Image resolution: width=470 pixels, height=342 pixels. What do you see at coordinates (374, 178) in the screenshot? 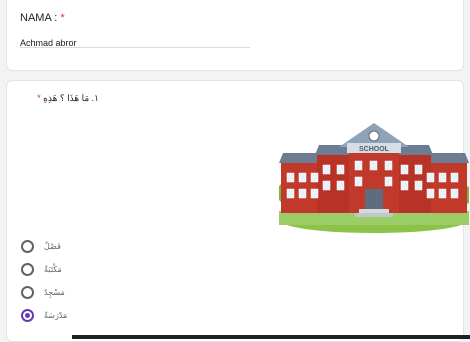
I see `school-building-image: SCHOOL` at bounding box center [374, 178].